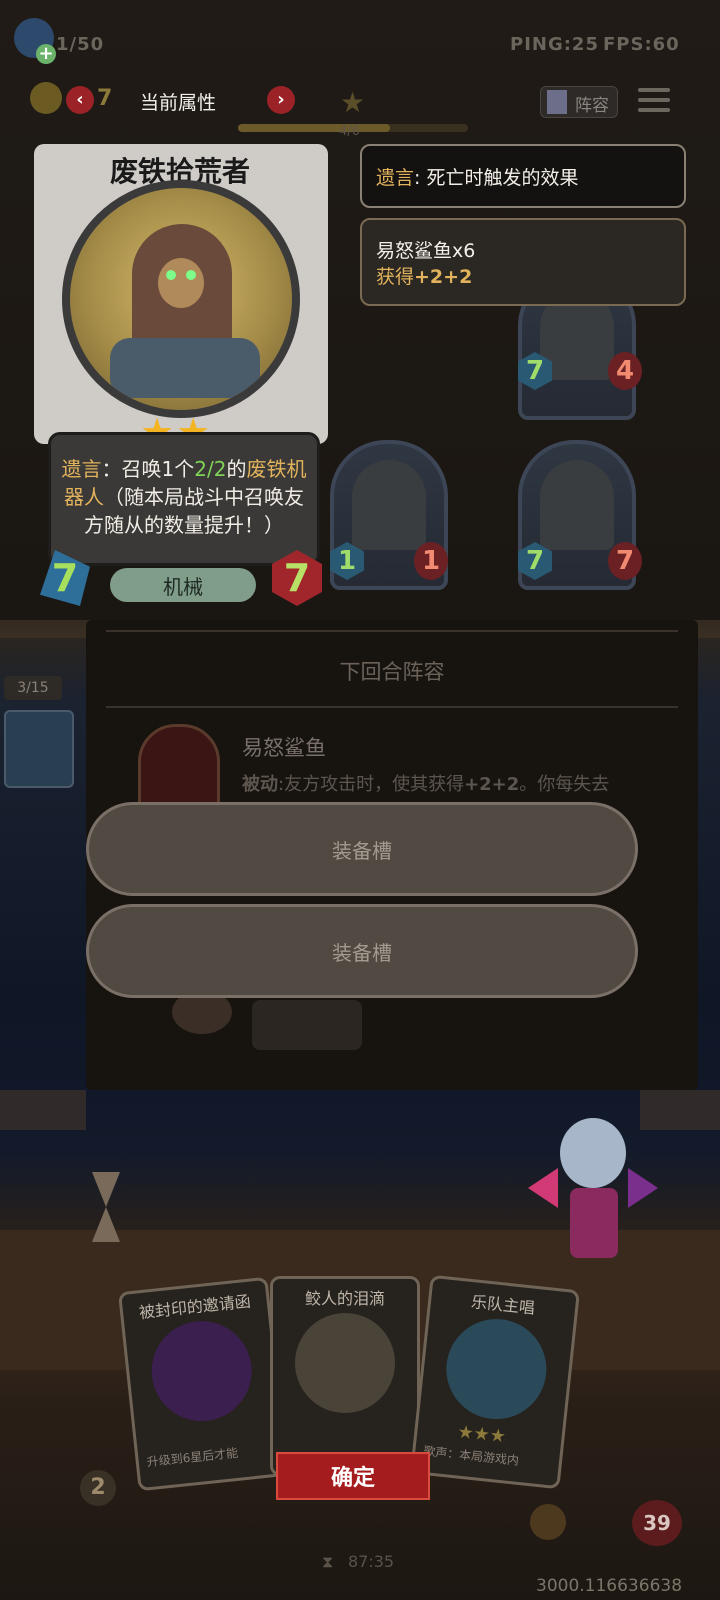 Image resolution: width=720 pixels, height=1600 pixels. What do you see at coordinates (592, 106) in the screenshot?
I see `lineup-button-label: 阵容` at bounding box center [592, 106].